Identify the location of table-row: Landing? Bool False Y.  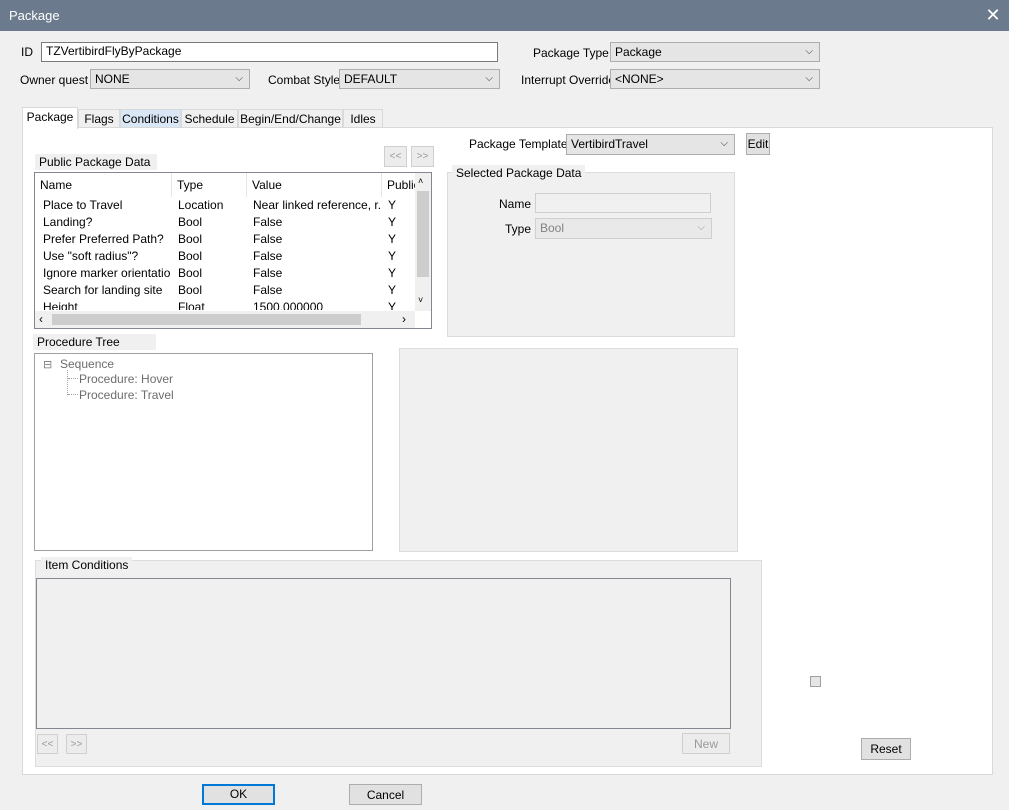
(225, 222).